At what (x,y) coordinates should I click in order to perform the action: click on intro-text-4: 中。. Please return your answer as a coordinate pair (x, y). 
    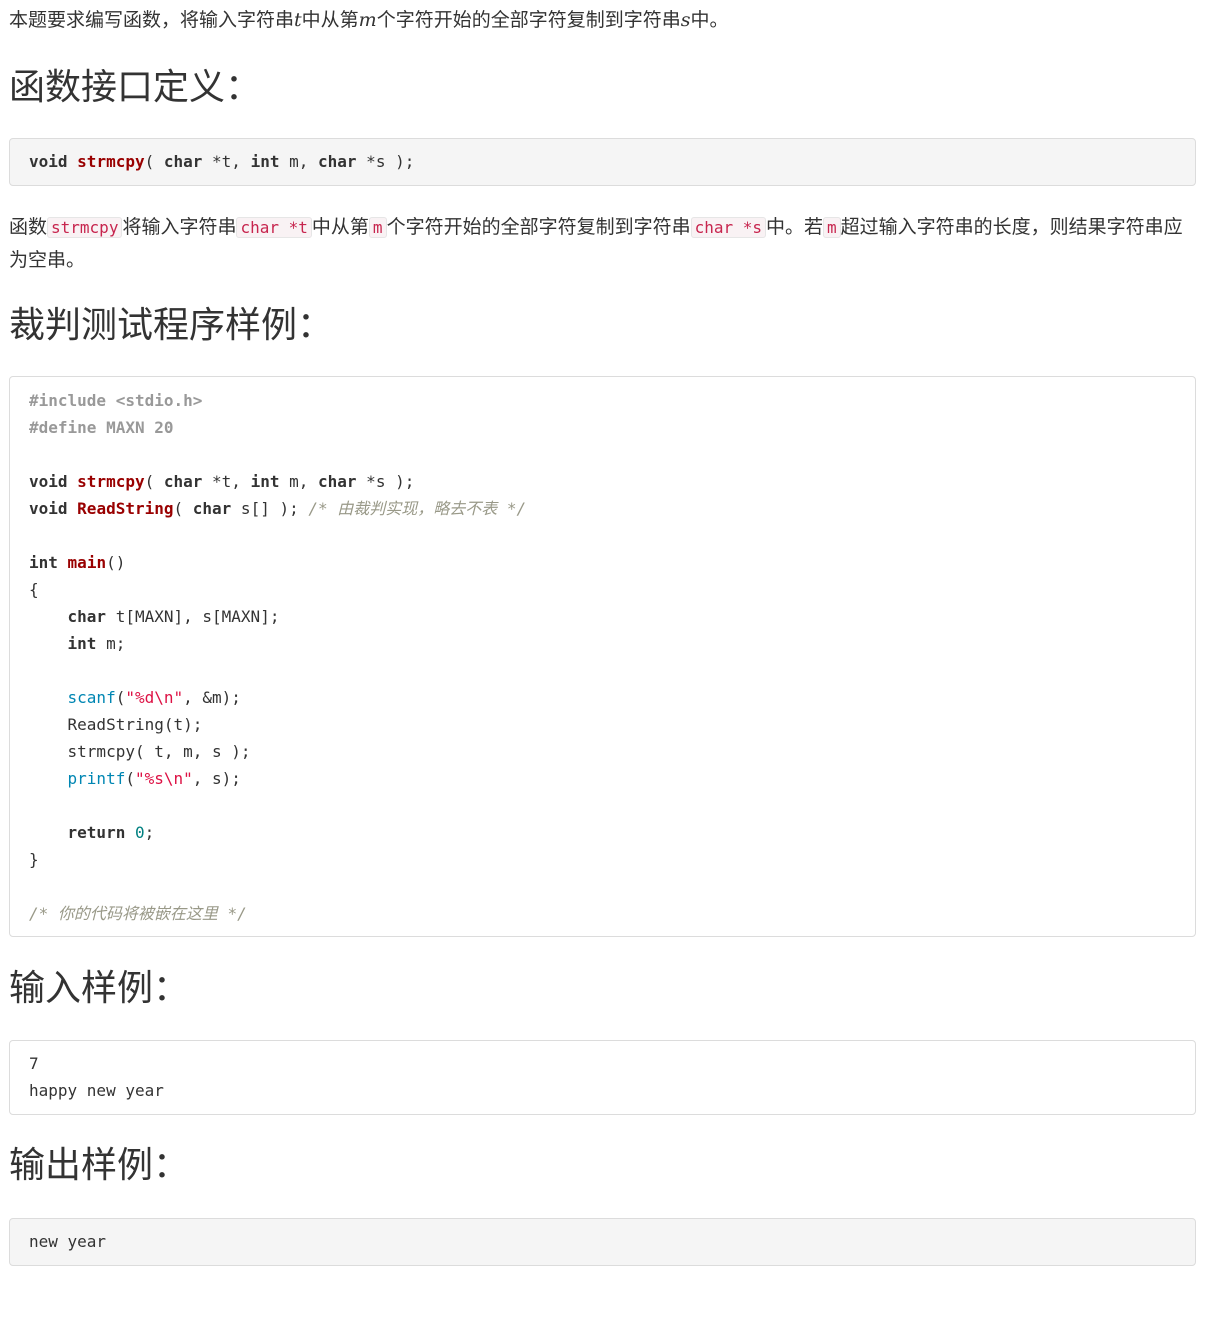
    Looking at the image, I should click on (709, 20).